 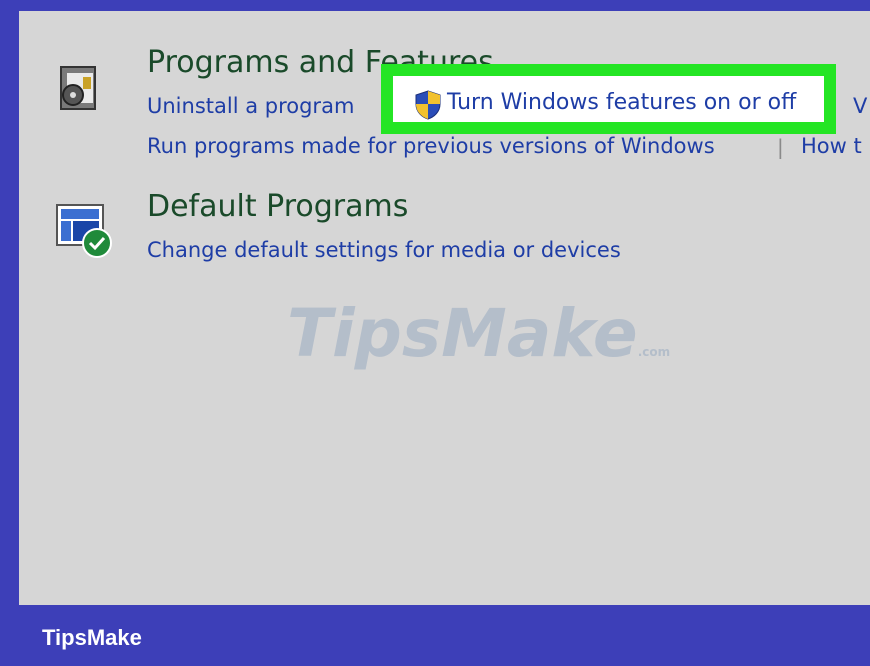 What do you see at coordinates (79, 91) in the screenshot?
I see `programs-features-icon` at bounding box center [79, 91].